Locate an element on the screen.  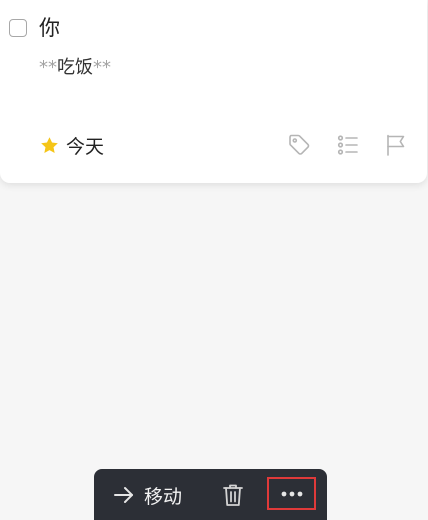
notes-markdown-prefix: ** is located at coordinates (48, 67).